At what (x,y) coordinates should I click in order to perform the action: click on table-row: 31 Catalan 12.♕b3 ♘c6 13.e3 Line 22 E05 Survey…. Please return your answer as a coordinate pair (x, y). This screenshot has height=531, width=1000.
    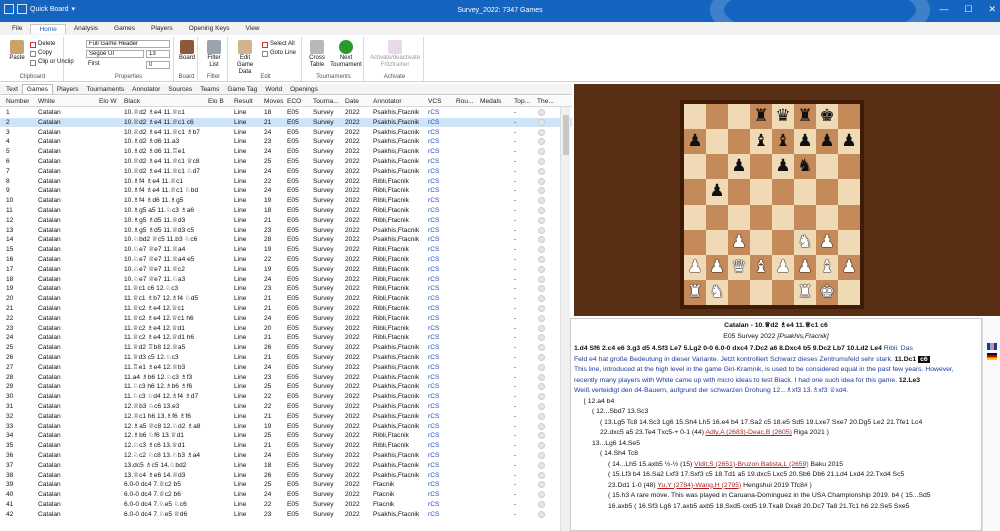
    Looking at the image, I should click on (286, 406).